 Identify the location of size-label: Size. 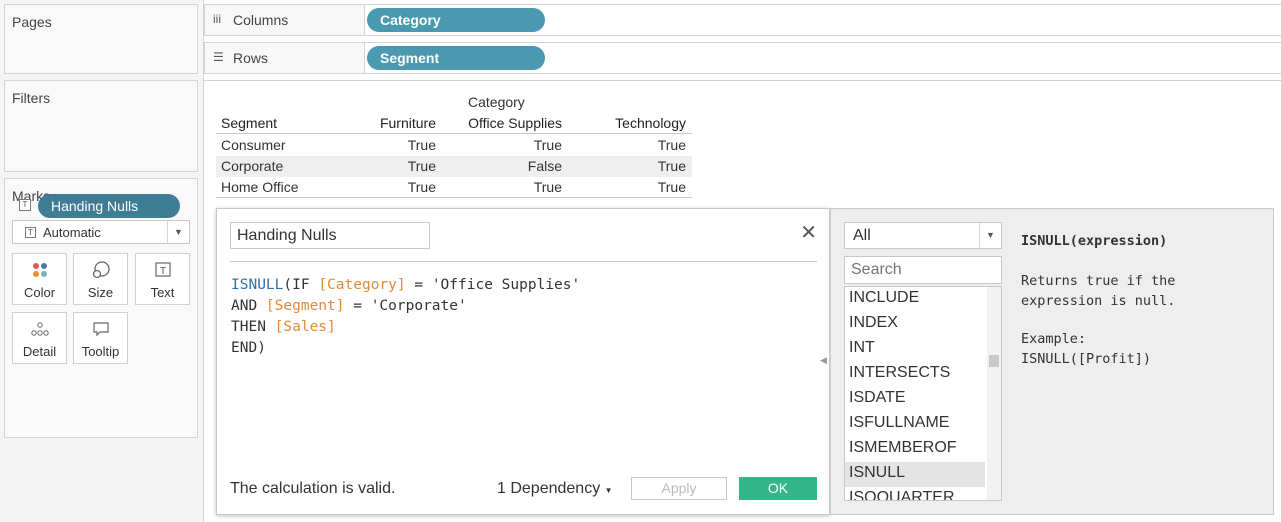
(100, 292).